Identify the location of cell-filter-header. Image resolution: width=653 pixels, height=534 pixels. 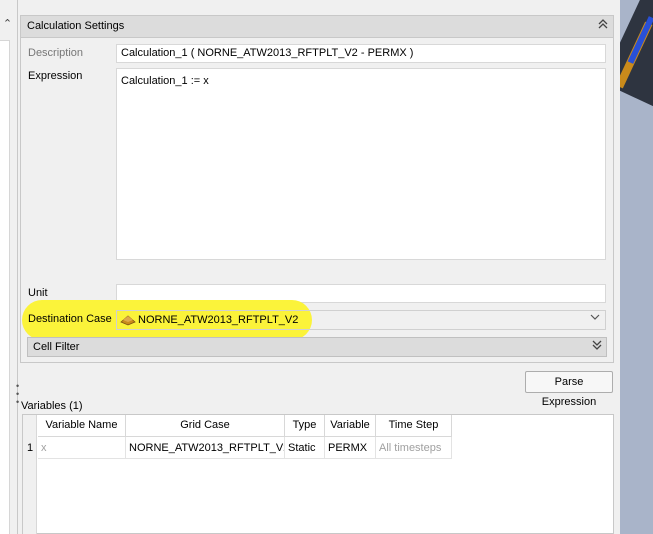
(317, 347).